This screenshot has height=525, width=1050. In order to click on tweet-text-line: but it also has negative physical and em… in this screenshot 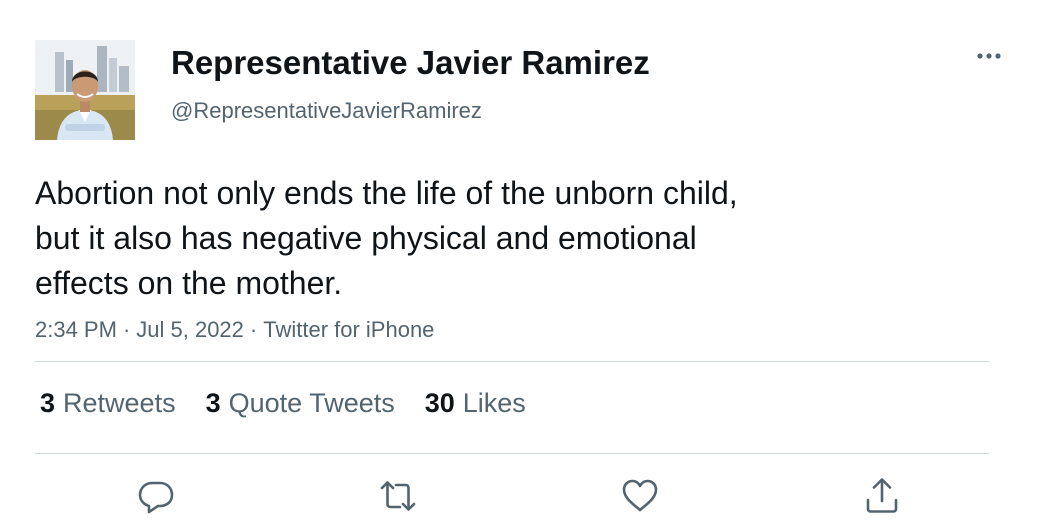, I will do `click(366, 238)`.